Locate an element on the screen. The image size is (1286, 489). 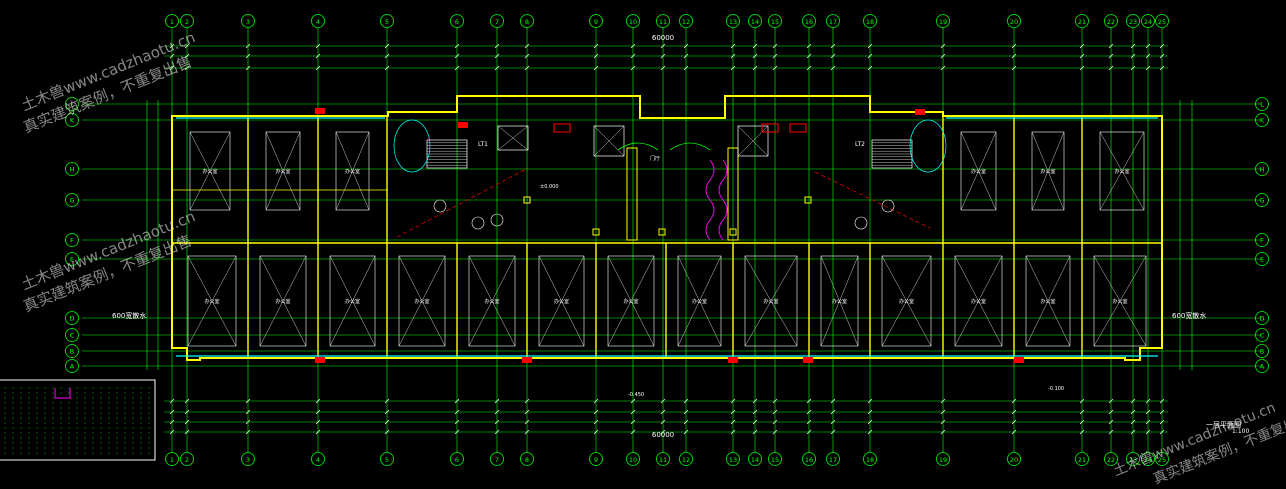
axis-label-top-2: 2 is located at coordinates (187, 22).